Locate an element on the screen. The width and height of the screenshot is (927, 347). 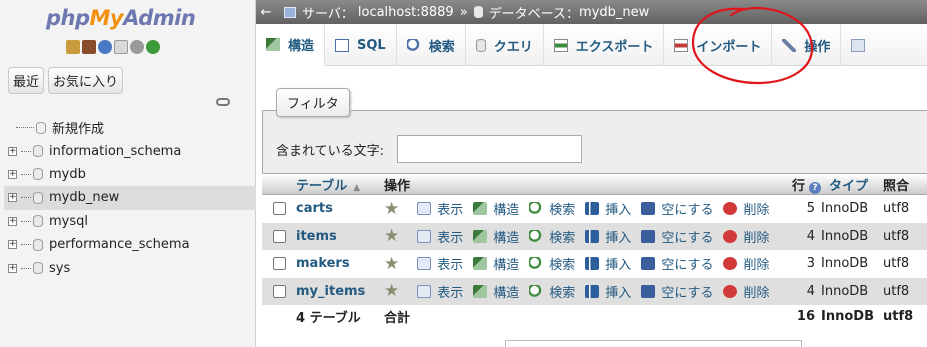
favorites-button: お気に入り is located at coordinates (86, 80).